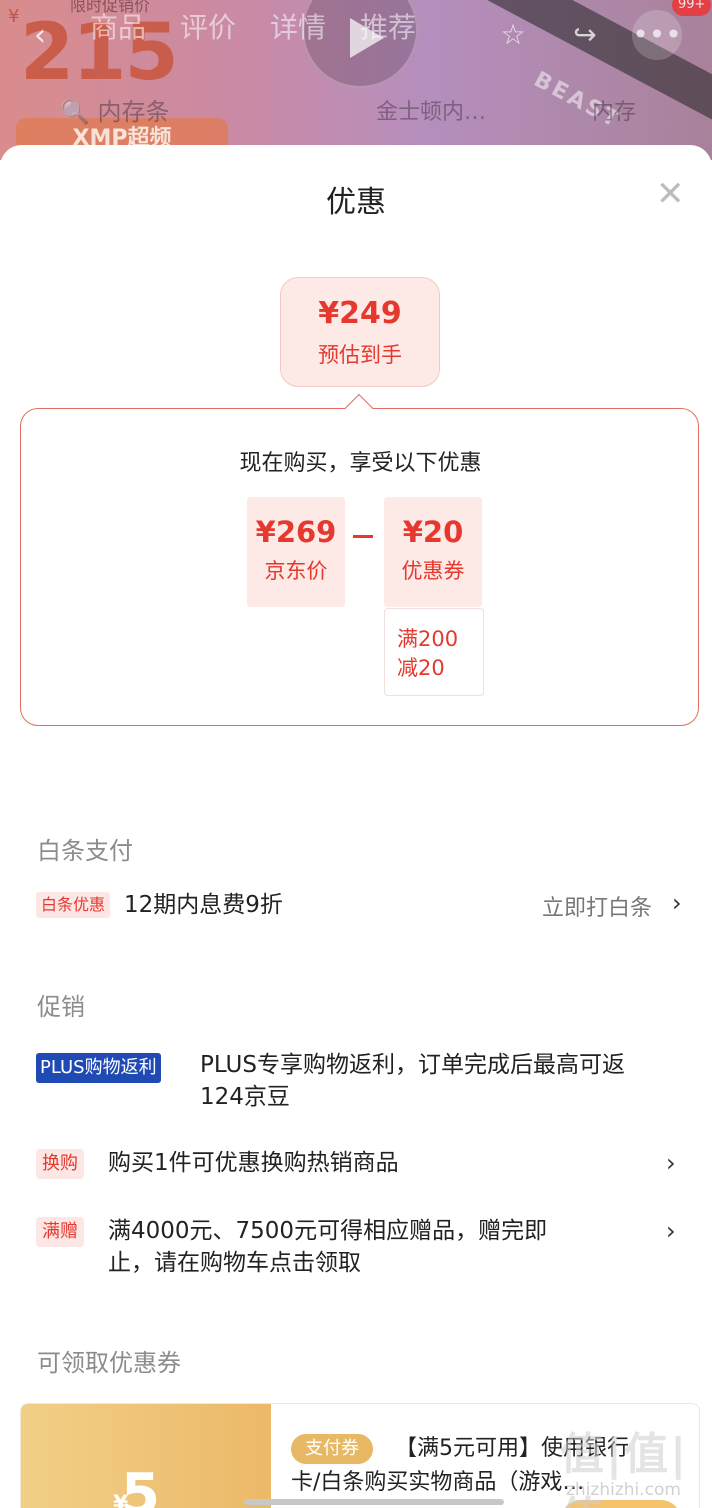 The image size is (712, 1508). What do you see at coordinates (677, 903) in the screenshot?
I see `baitiao-chevron-icon: ›` at bounding box center [677, 903].